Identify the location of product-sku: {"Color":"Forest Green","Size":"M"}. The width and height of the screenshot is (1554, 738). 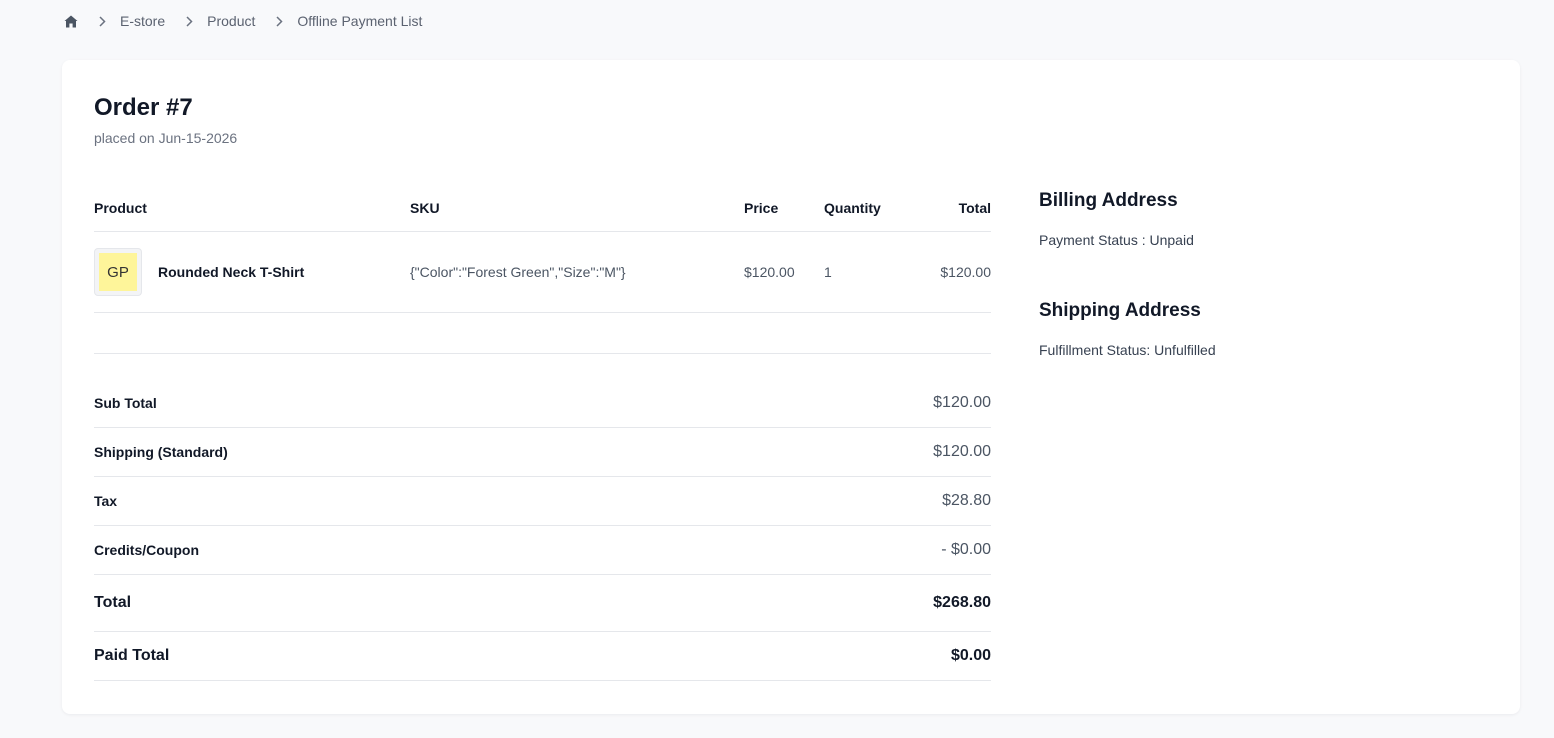
(518, 272).